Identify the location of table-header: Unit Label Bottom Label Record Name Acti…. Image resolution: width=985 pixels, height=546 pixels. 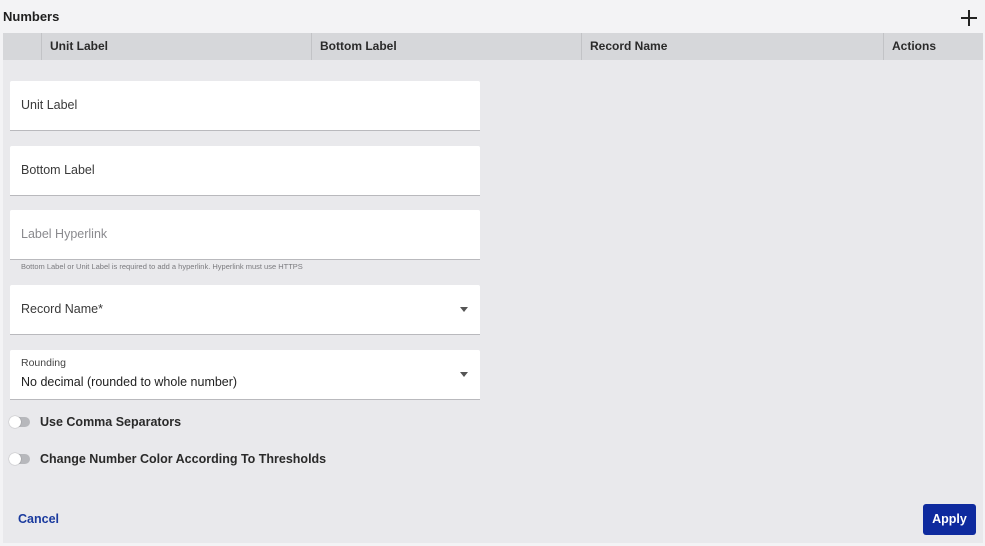
(493, 46).